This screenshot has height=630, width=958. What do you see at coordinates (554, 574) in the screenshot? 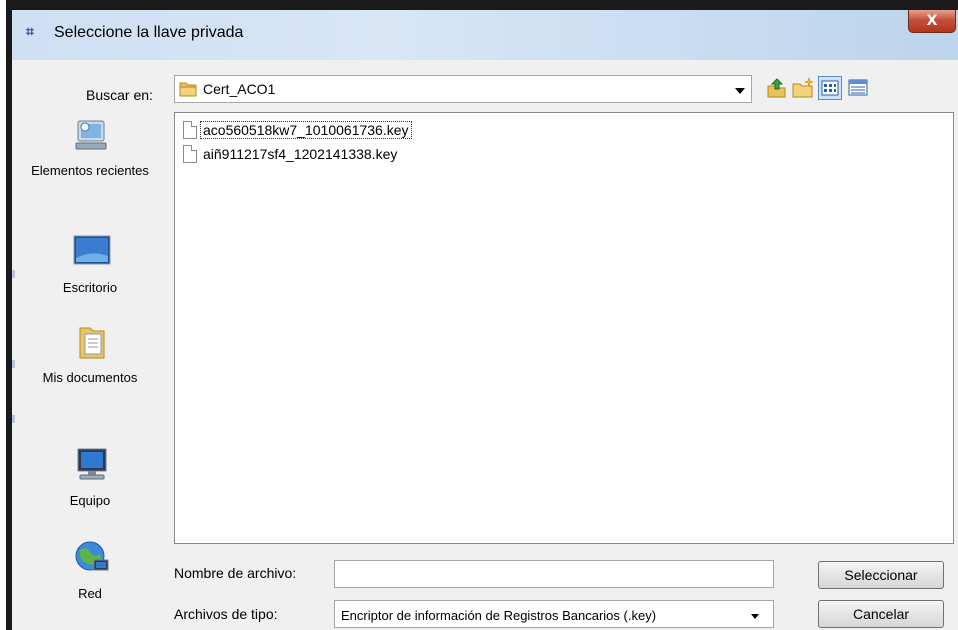
I see `file-name-input` at bounding box center [554, 574].